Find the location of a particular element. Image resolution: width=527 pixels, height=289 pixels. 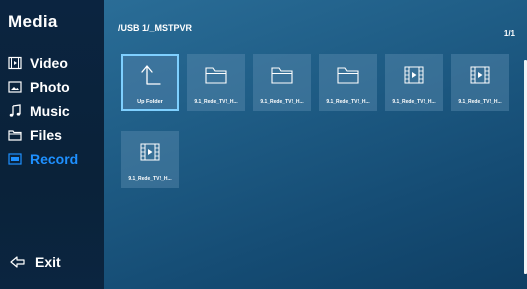

page-indicator: 1/1 is located at coordinates (509, 33).